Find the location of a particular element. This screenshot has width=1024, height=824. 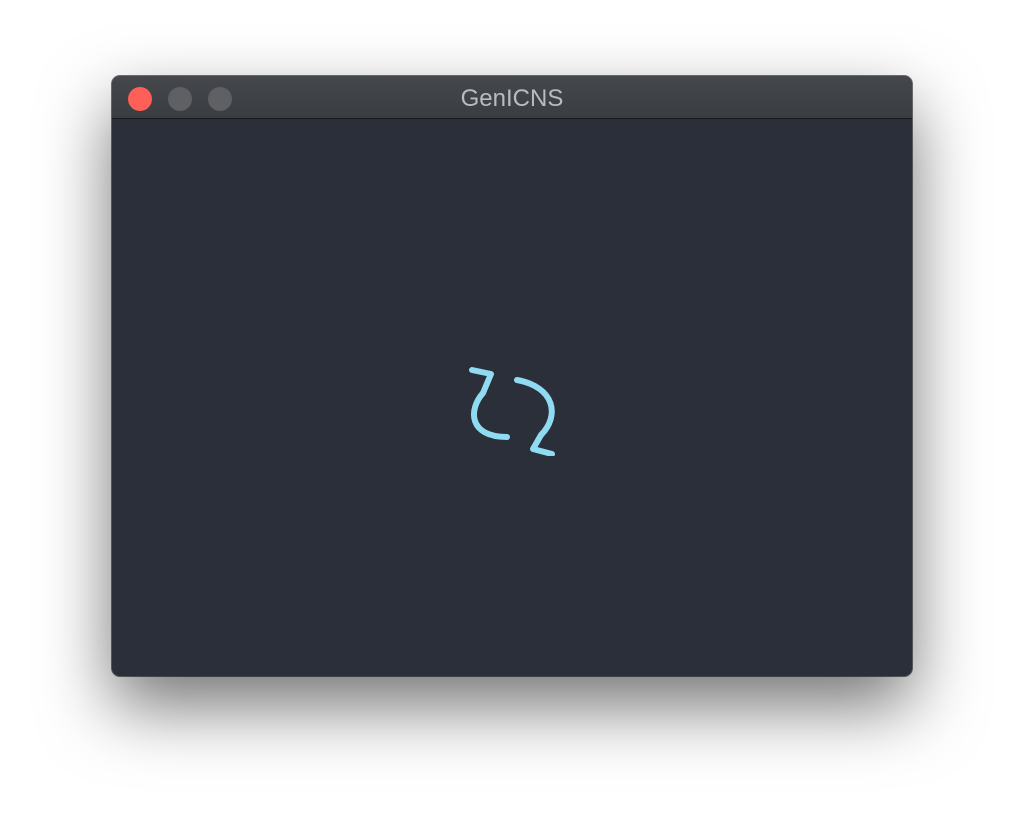

title-bar: GenICNS is located at coordinates (512, 97).